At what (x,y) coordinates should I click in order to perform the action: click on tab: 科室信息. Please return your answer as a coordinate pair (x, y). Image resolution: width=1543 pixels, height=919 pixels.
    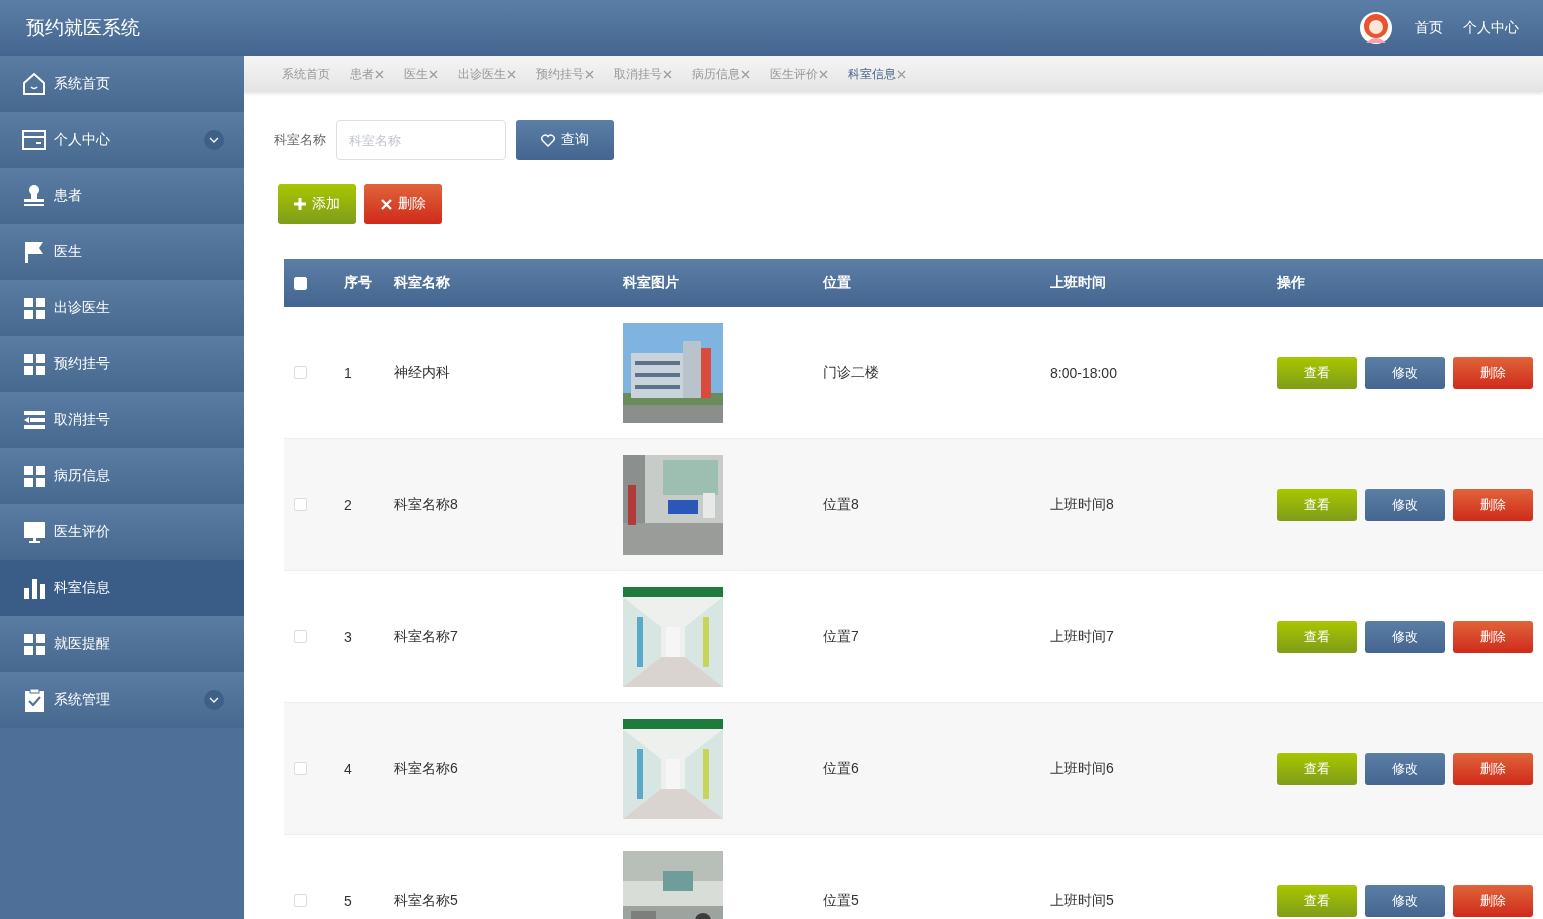
    Looking at the image, I should click on (877, 74).